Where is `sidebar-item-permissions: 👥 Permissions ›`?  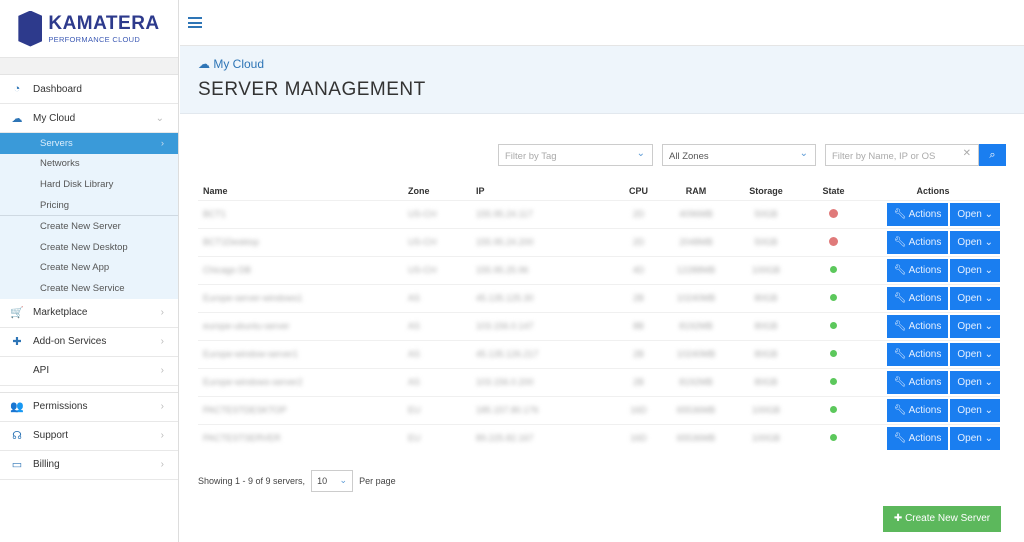 sidebar-item-permissions: 👥 Permissions › is located at coordinates (89, 407).